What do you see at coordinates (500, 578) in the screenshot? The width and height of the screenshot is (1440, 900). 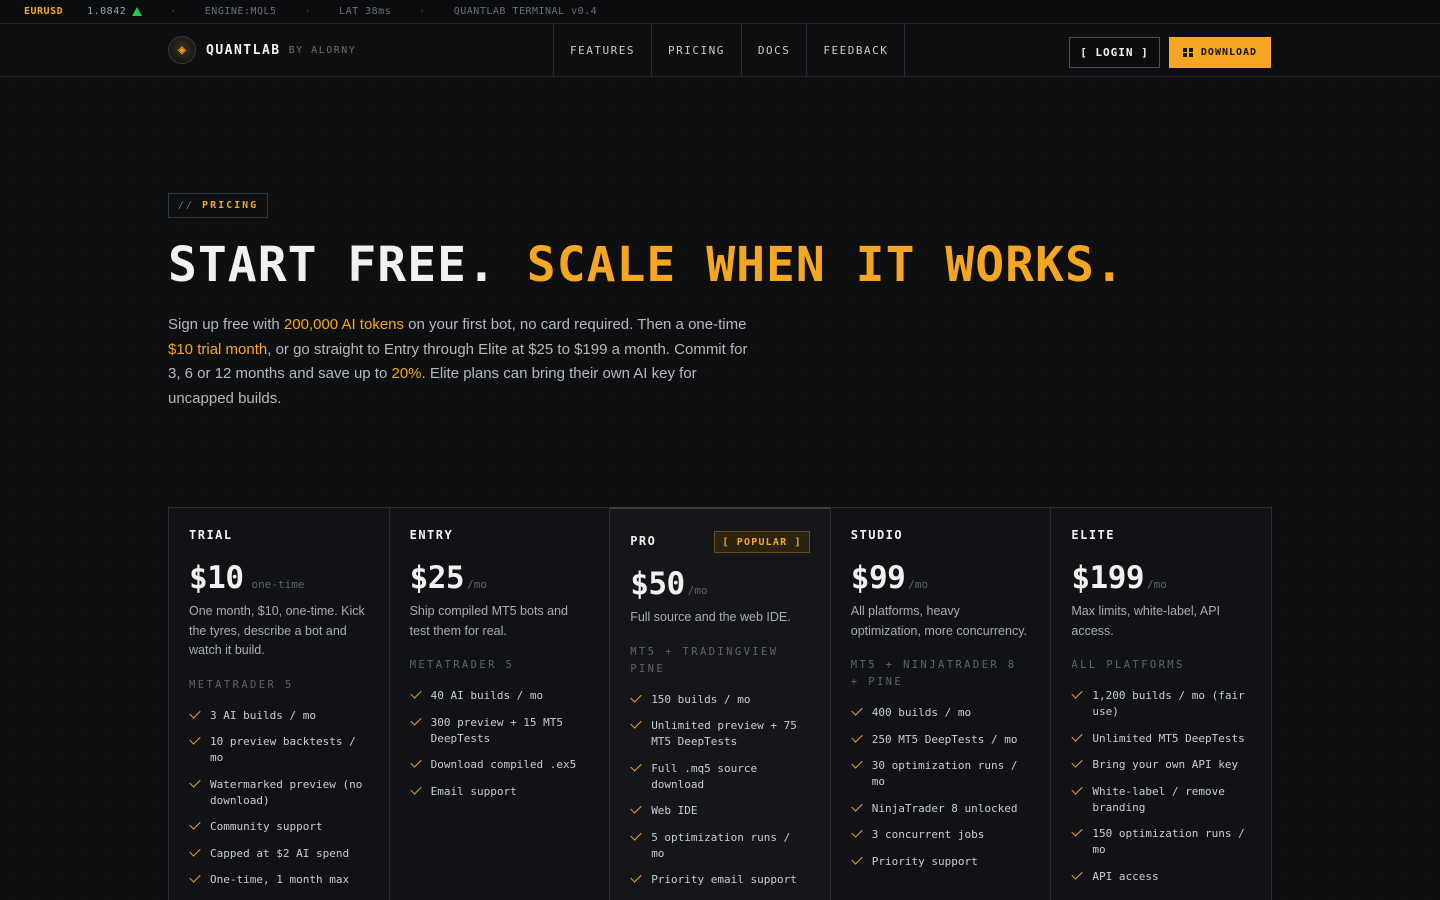 I see `price-row: $25 /mo` at bounding box center [500, 578].